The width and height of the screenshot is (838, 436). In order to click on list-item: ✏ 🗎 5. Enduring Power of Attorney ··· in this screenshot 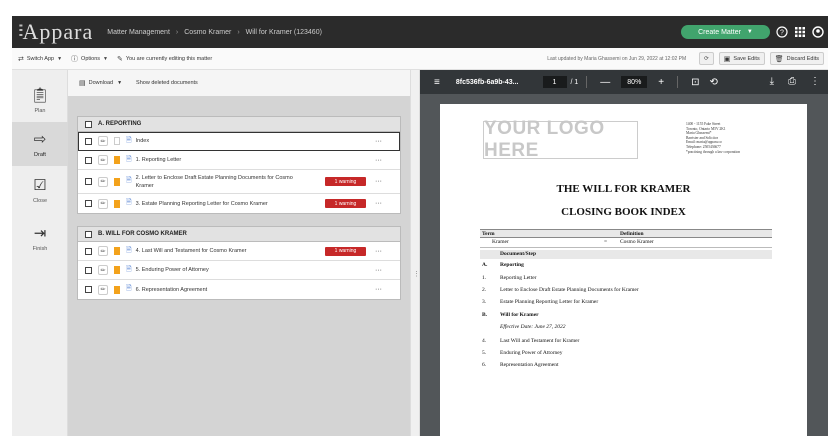, I will do `click(239, 270)`.